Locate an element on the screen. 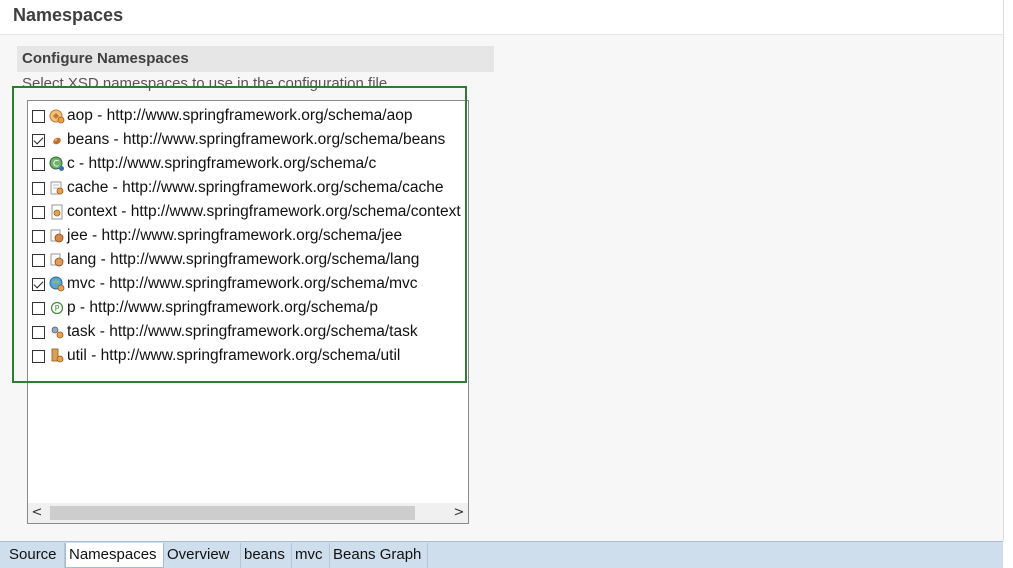 The image size is (1013, 568). beans-icon is located at coordinates (57, 141).